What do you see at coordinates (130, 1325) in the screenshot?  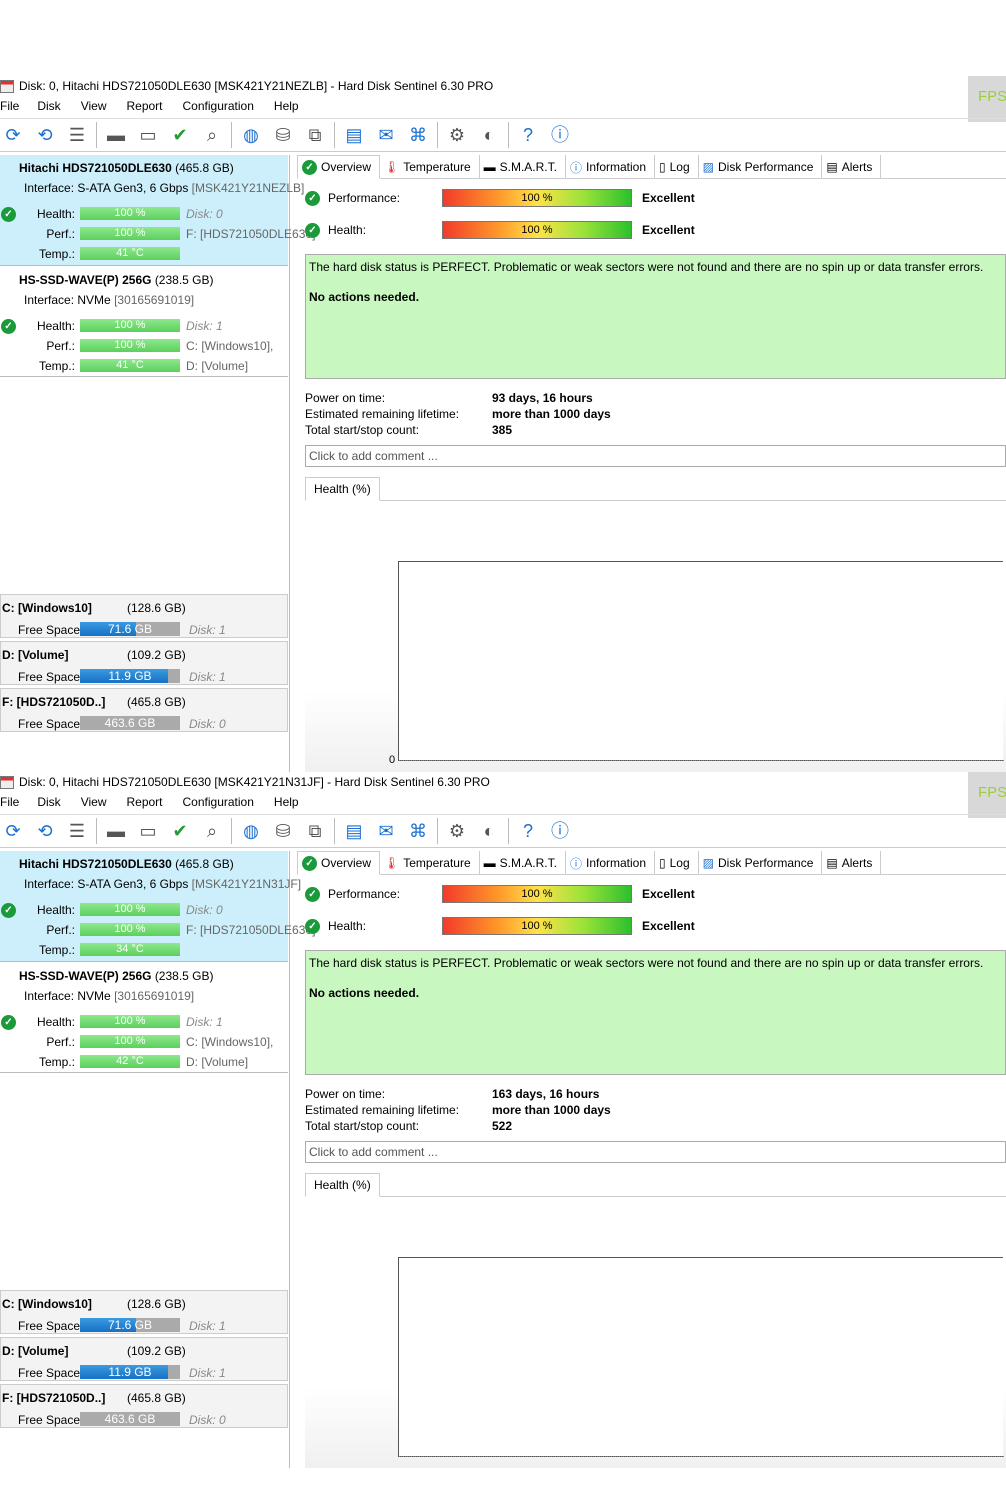 I see `free-space-bar: 71.6 GB` at bounding box center [130, 1325].